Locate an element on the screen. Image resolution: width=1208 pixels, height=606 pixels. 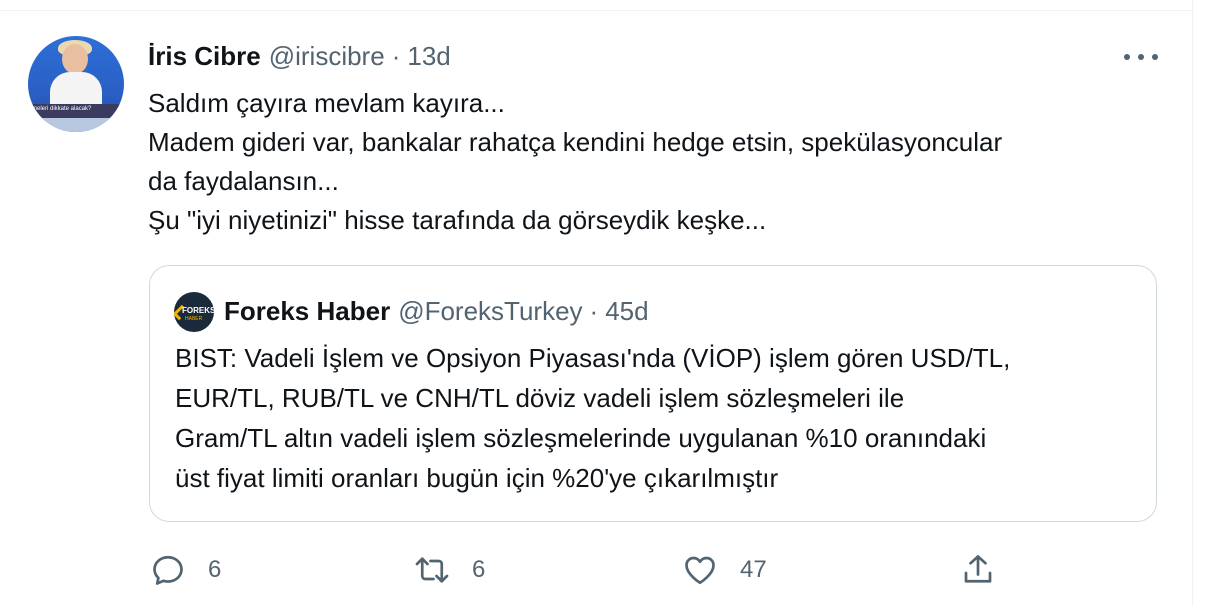
avatar-caption: meleri dikkate alacak? is located at coordinates (62, 109).